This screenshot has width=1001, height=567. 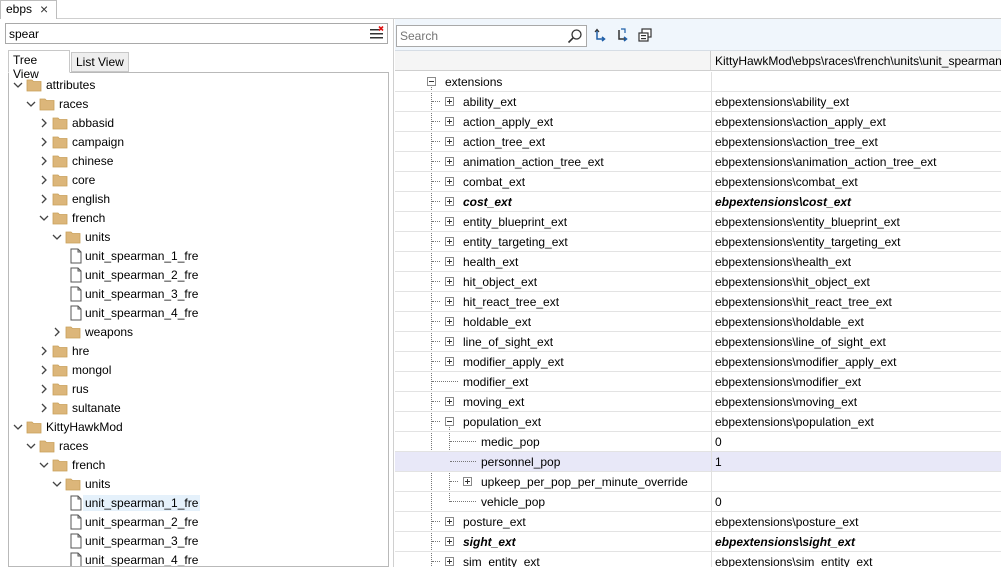 What do you see at coordinates (800, 122) in the screenshot?
I see `property-value: ebpextensions\action_apply_ext` at bounding box center [800, 122].